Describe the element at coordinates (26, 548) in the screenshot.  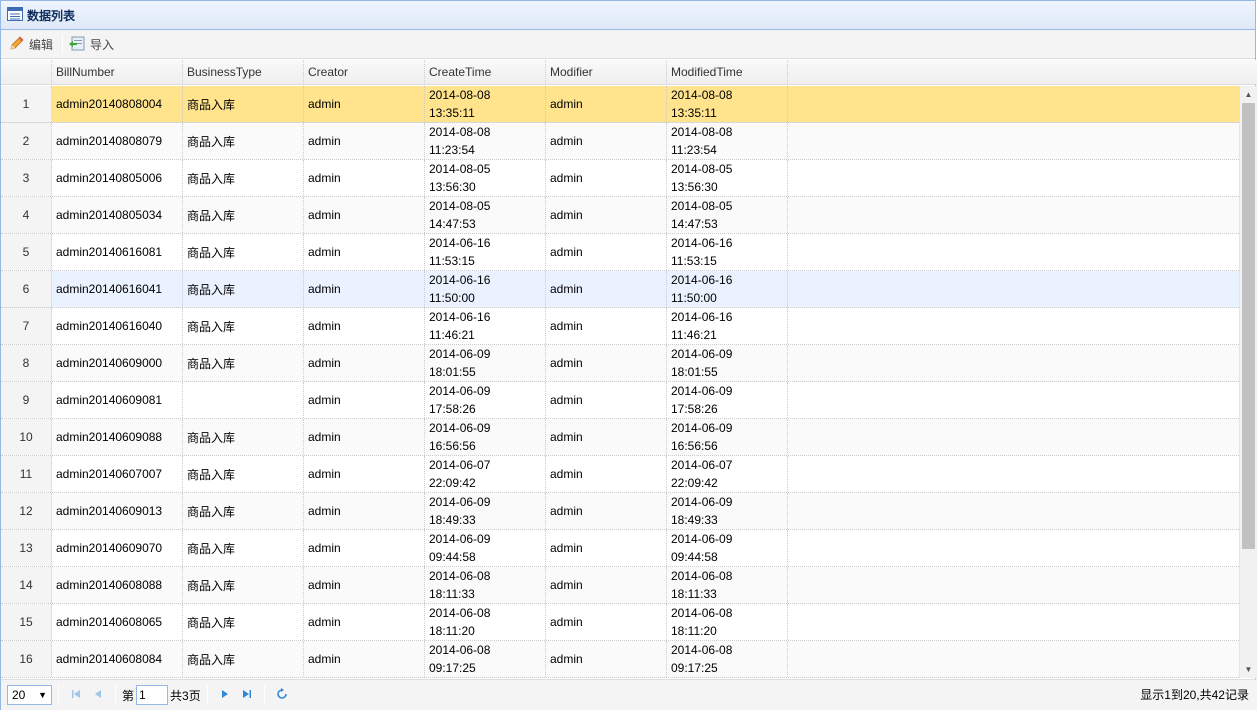
I see `row-number: 13` at that location.